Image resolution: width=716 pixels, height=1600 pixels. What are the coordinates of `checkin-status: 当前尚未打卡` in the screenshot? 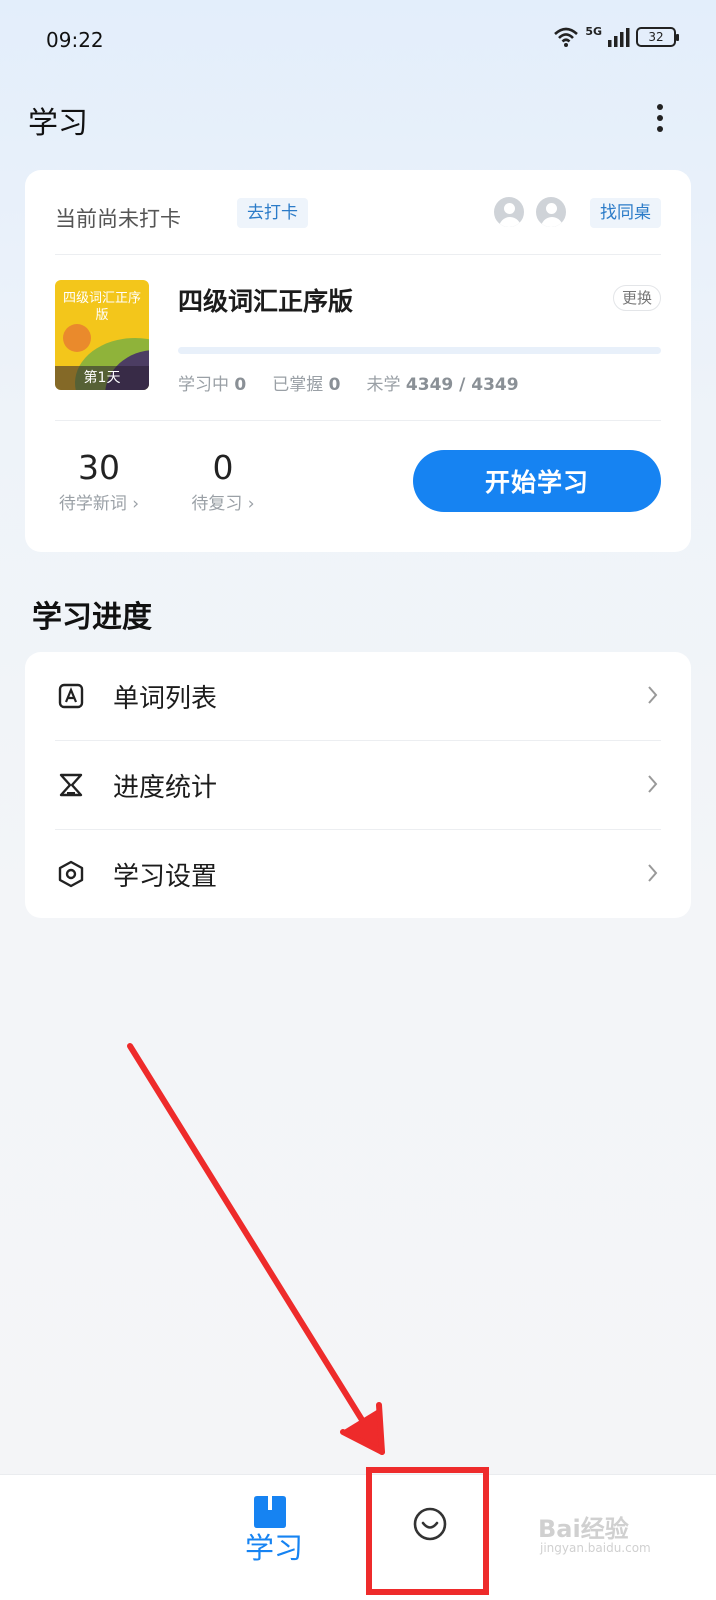 It's located at (118, 219).